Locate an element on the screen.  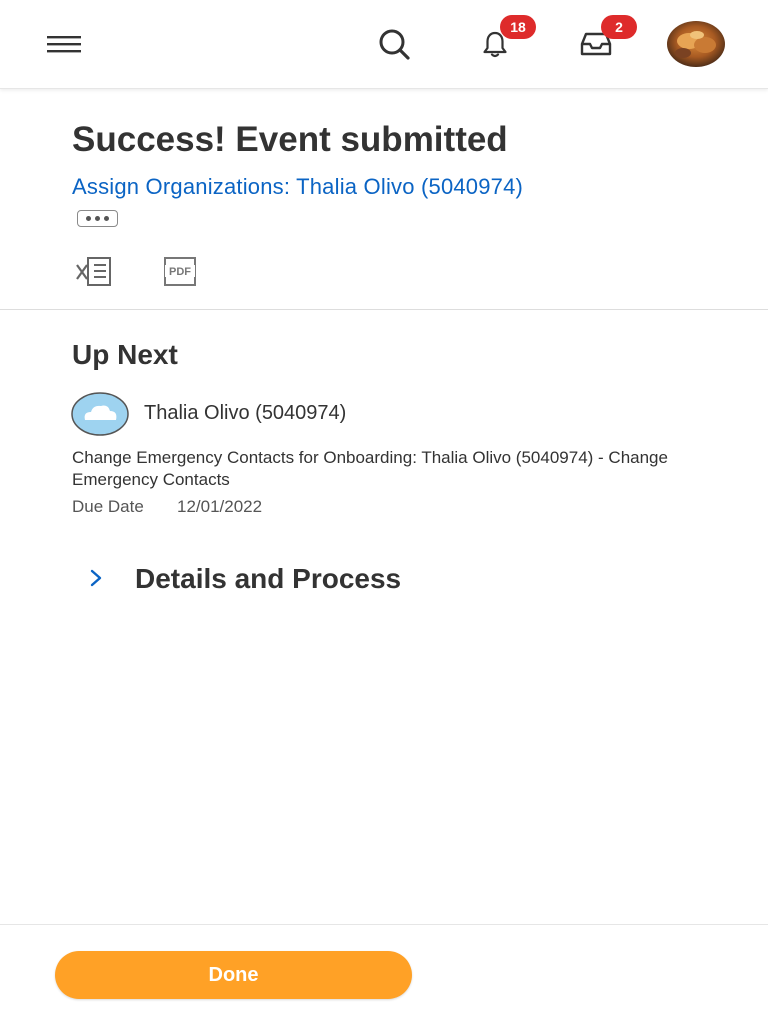
due-date-label: Due Date is located at coordinates (108, 506).